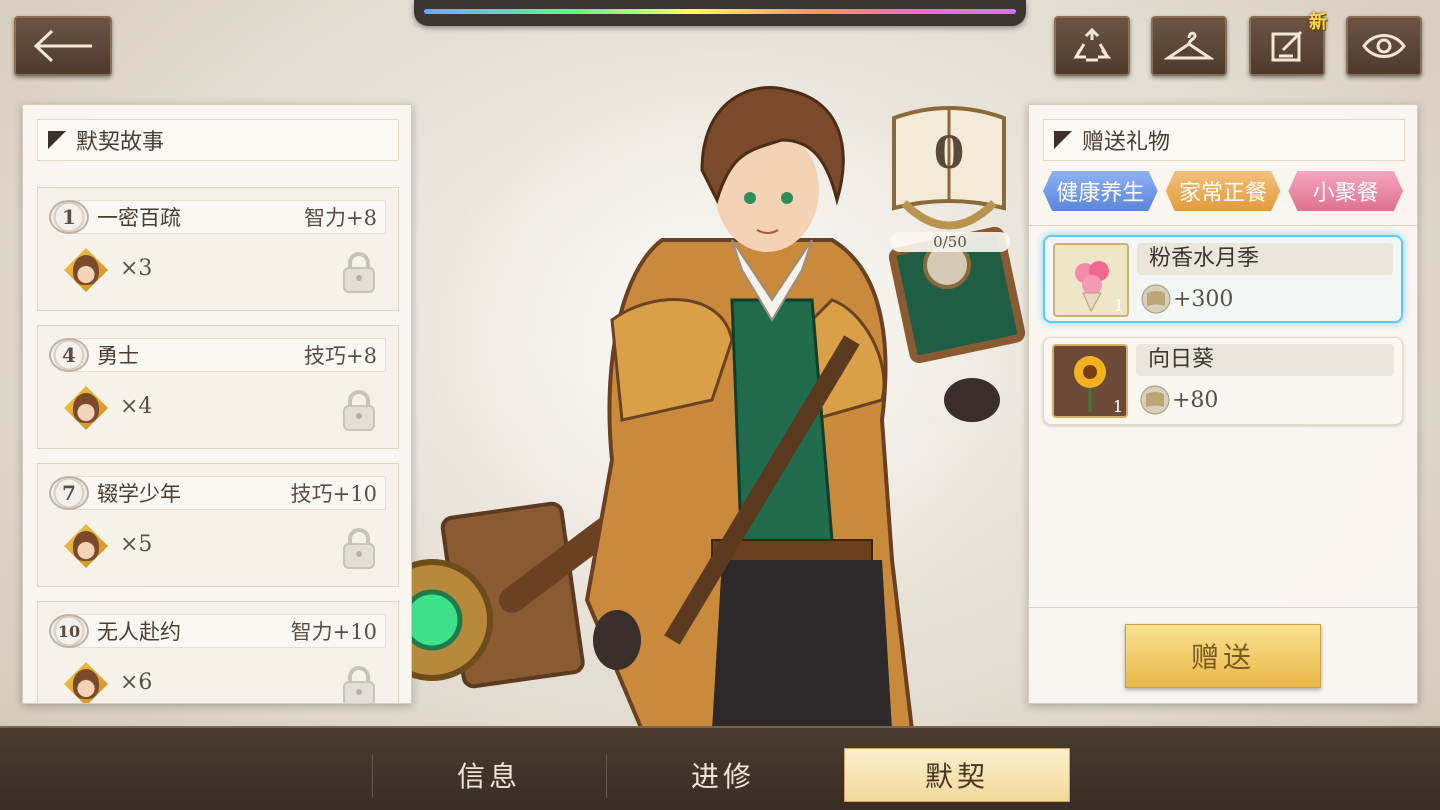 This screenshot has width=1440, height=810. I want to click on gift-panel-title: 赠送礼物, so click(1126, 142).